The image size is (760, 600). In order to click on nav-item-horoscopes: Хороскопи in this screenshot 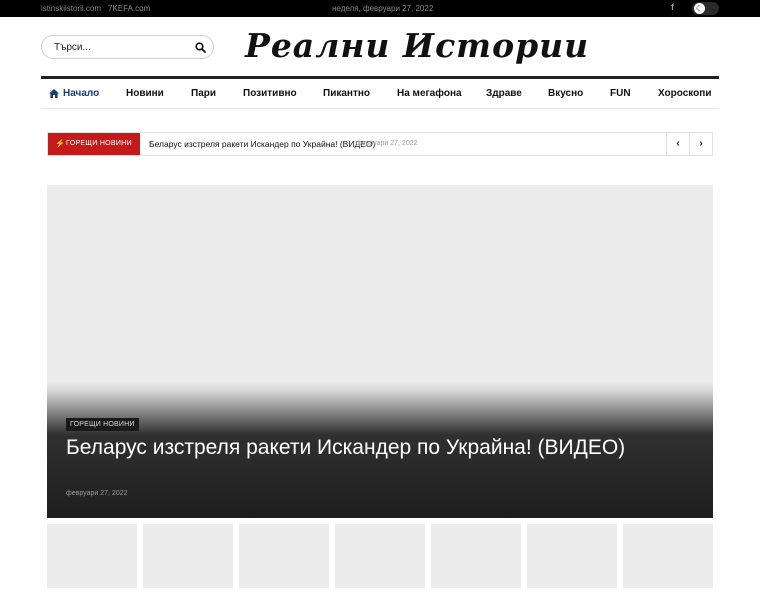, I will do `click(684, 93)`.